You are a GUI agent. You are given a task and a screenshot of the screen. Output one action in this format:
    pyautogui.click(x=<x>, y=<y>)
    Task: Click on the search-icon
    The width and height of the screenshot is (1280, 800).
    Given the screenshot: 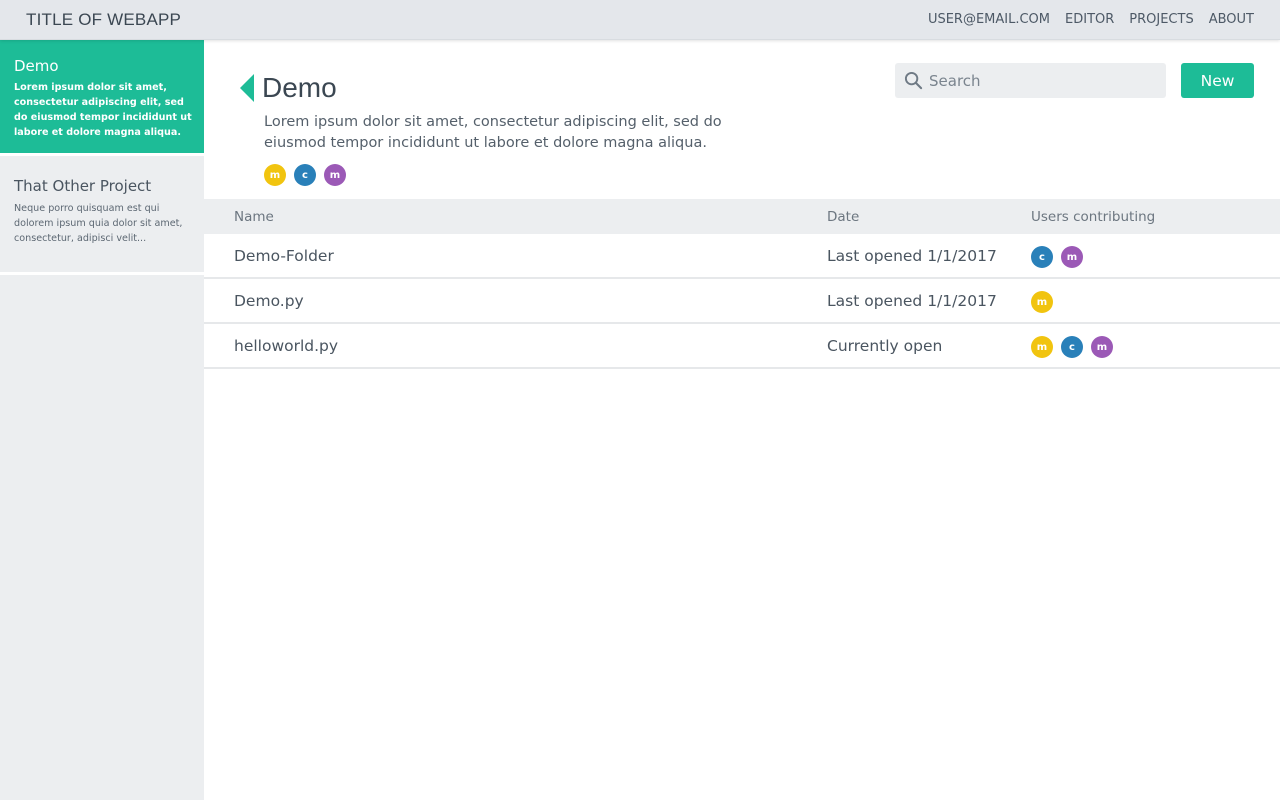 What is the action you would take?
    pyautogui.click(x=913, y=80)
    